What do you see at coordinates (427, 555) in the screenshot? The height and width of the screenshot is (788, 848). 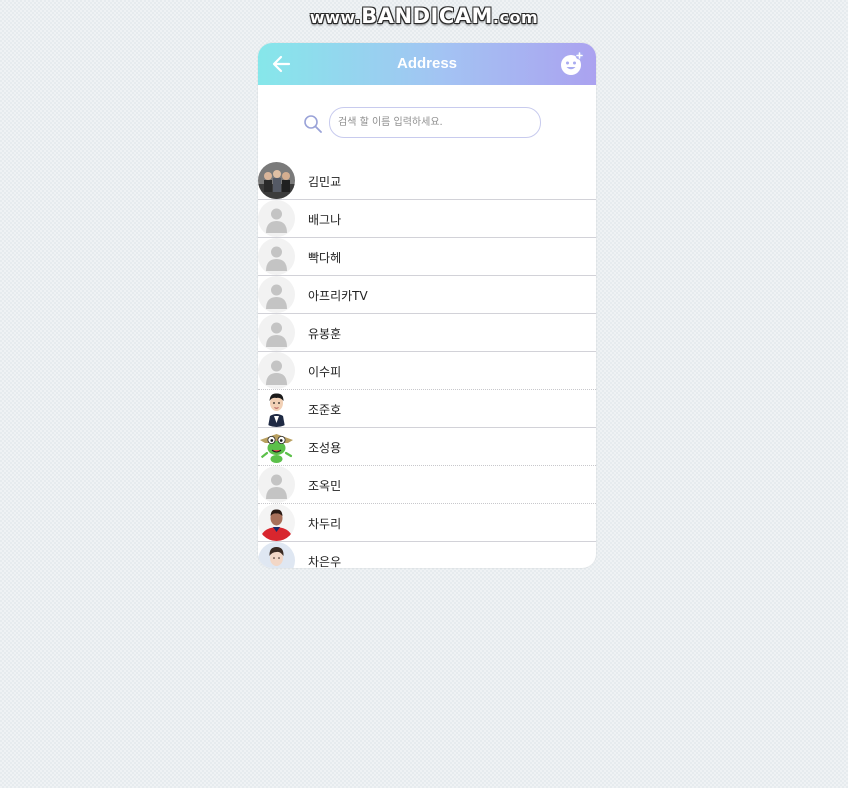 I see `contact-row: 차은우` at bounding box center [427, 555].